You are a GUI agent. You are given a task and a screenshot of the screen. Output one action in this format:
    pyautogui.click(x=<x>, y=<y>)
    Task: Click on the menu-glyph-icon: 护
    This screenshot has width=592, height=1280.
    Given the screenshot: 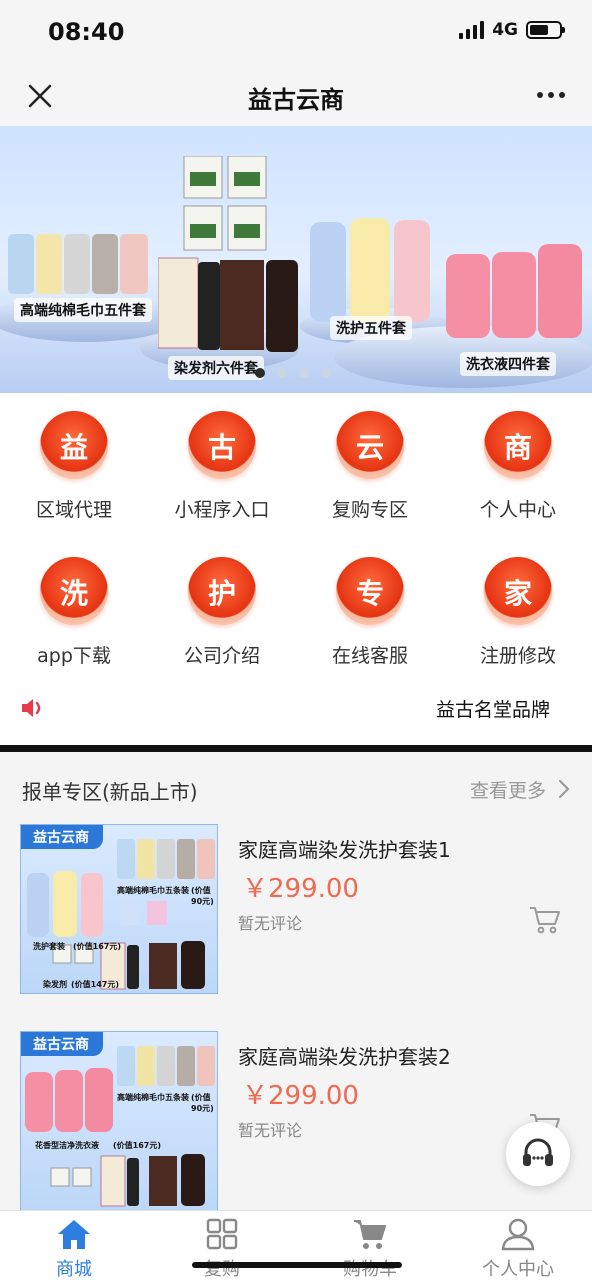 What is the action you would take?
    pyautogui.click(x=222, y=591)
    